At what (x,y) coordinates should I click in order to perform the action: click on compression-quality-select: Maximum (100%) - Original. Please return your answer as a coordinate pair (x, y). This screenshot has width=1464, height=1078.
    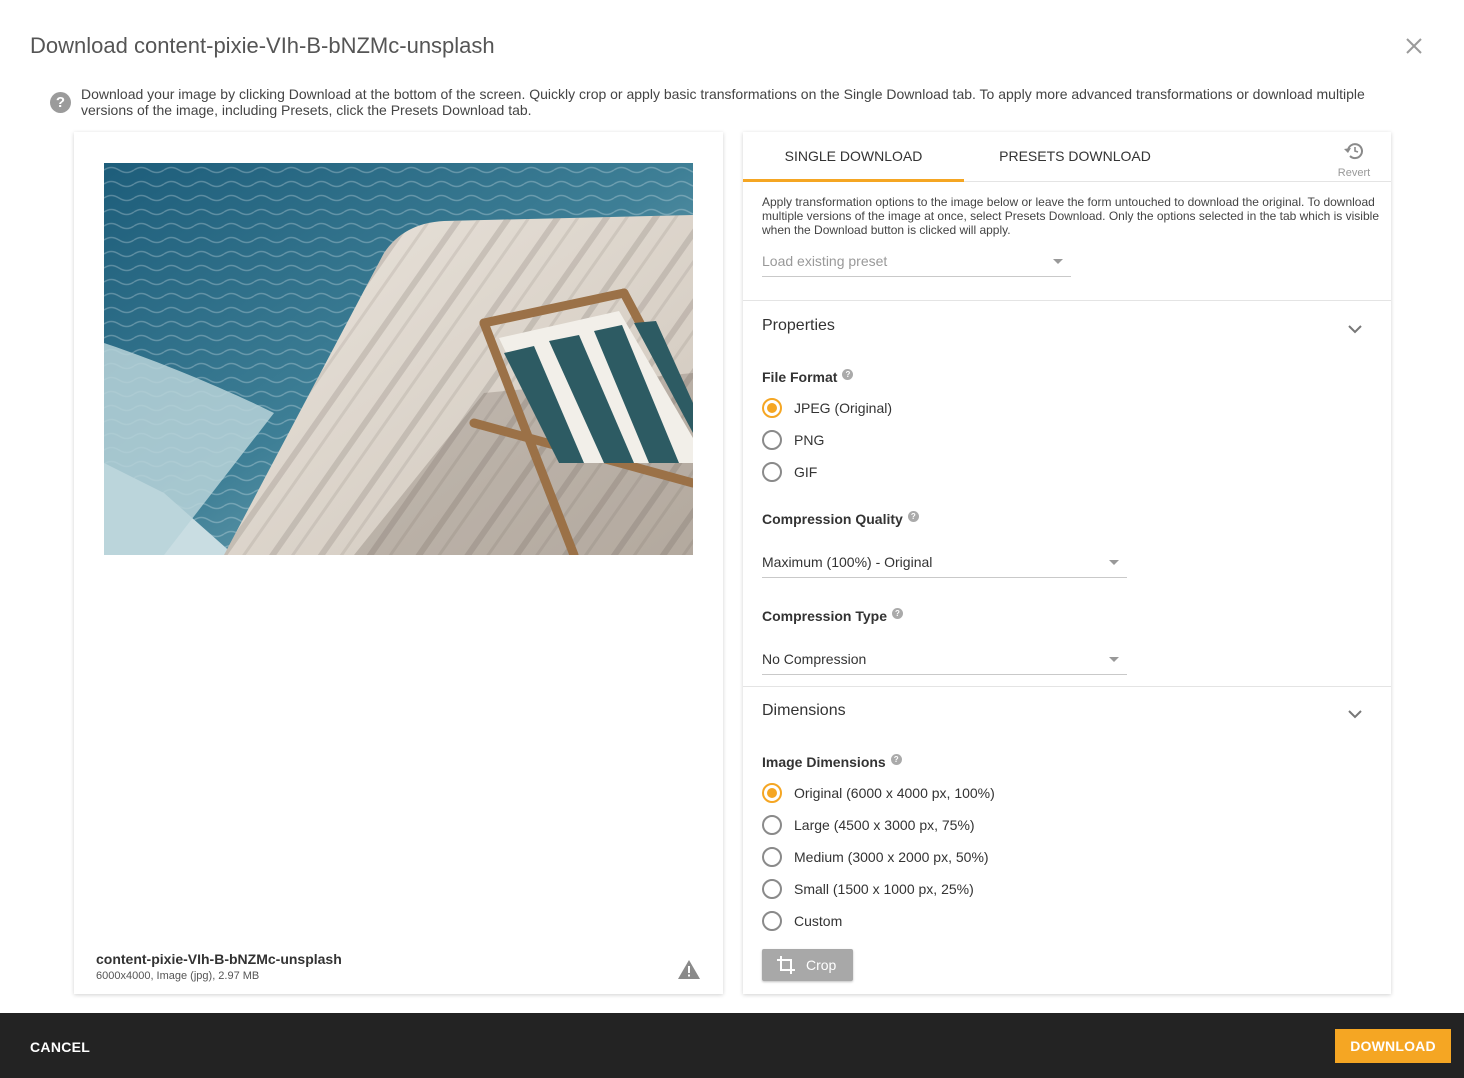
    Looking at the image, I should click on (944, 560).